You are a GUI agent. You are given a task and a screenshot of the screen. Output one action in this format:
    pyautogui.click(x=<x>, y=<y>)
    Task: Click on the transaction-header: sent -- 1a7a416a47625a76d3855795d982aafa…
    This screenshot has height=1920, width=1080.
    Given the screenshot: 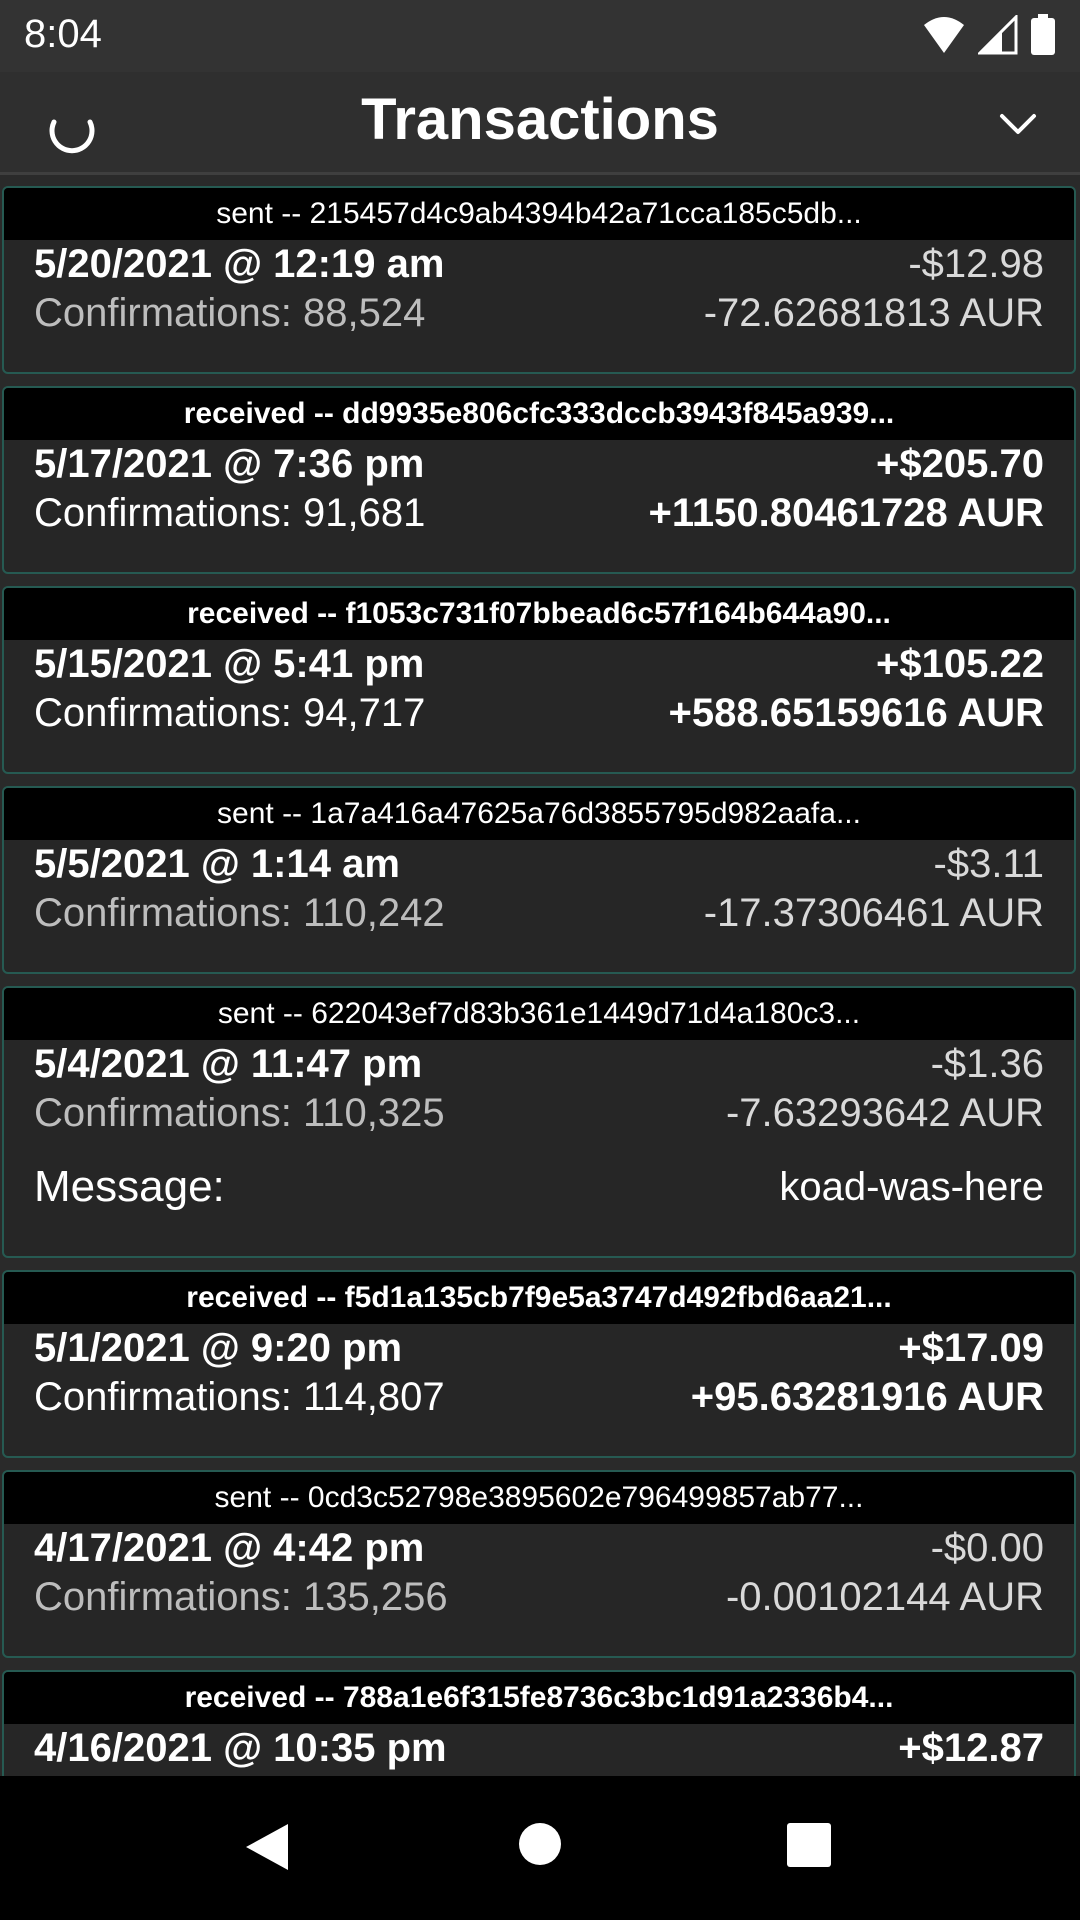 What is the action you would take?
    pyautogui.click(x=539, y=814)
    